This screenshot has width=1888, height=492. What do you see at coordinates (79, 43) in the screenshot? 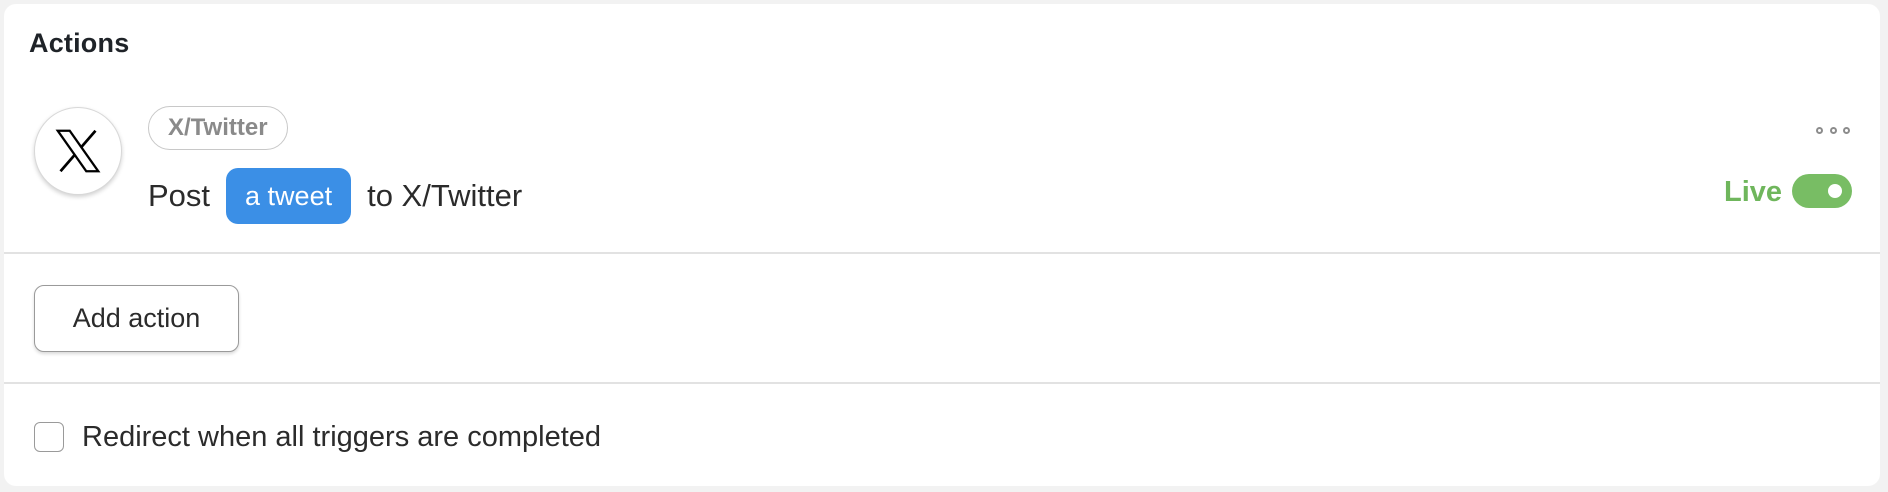
I see `panel-title: Actions` at bounding box center [79, 43].